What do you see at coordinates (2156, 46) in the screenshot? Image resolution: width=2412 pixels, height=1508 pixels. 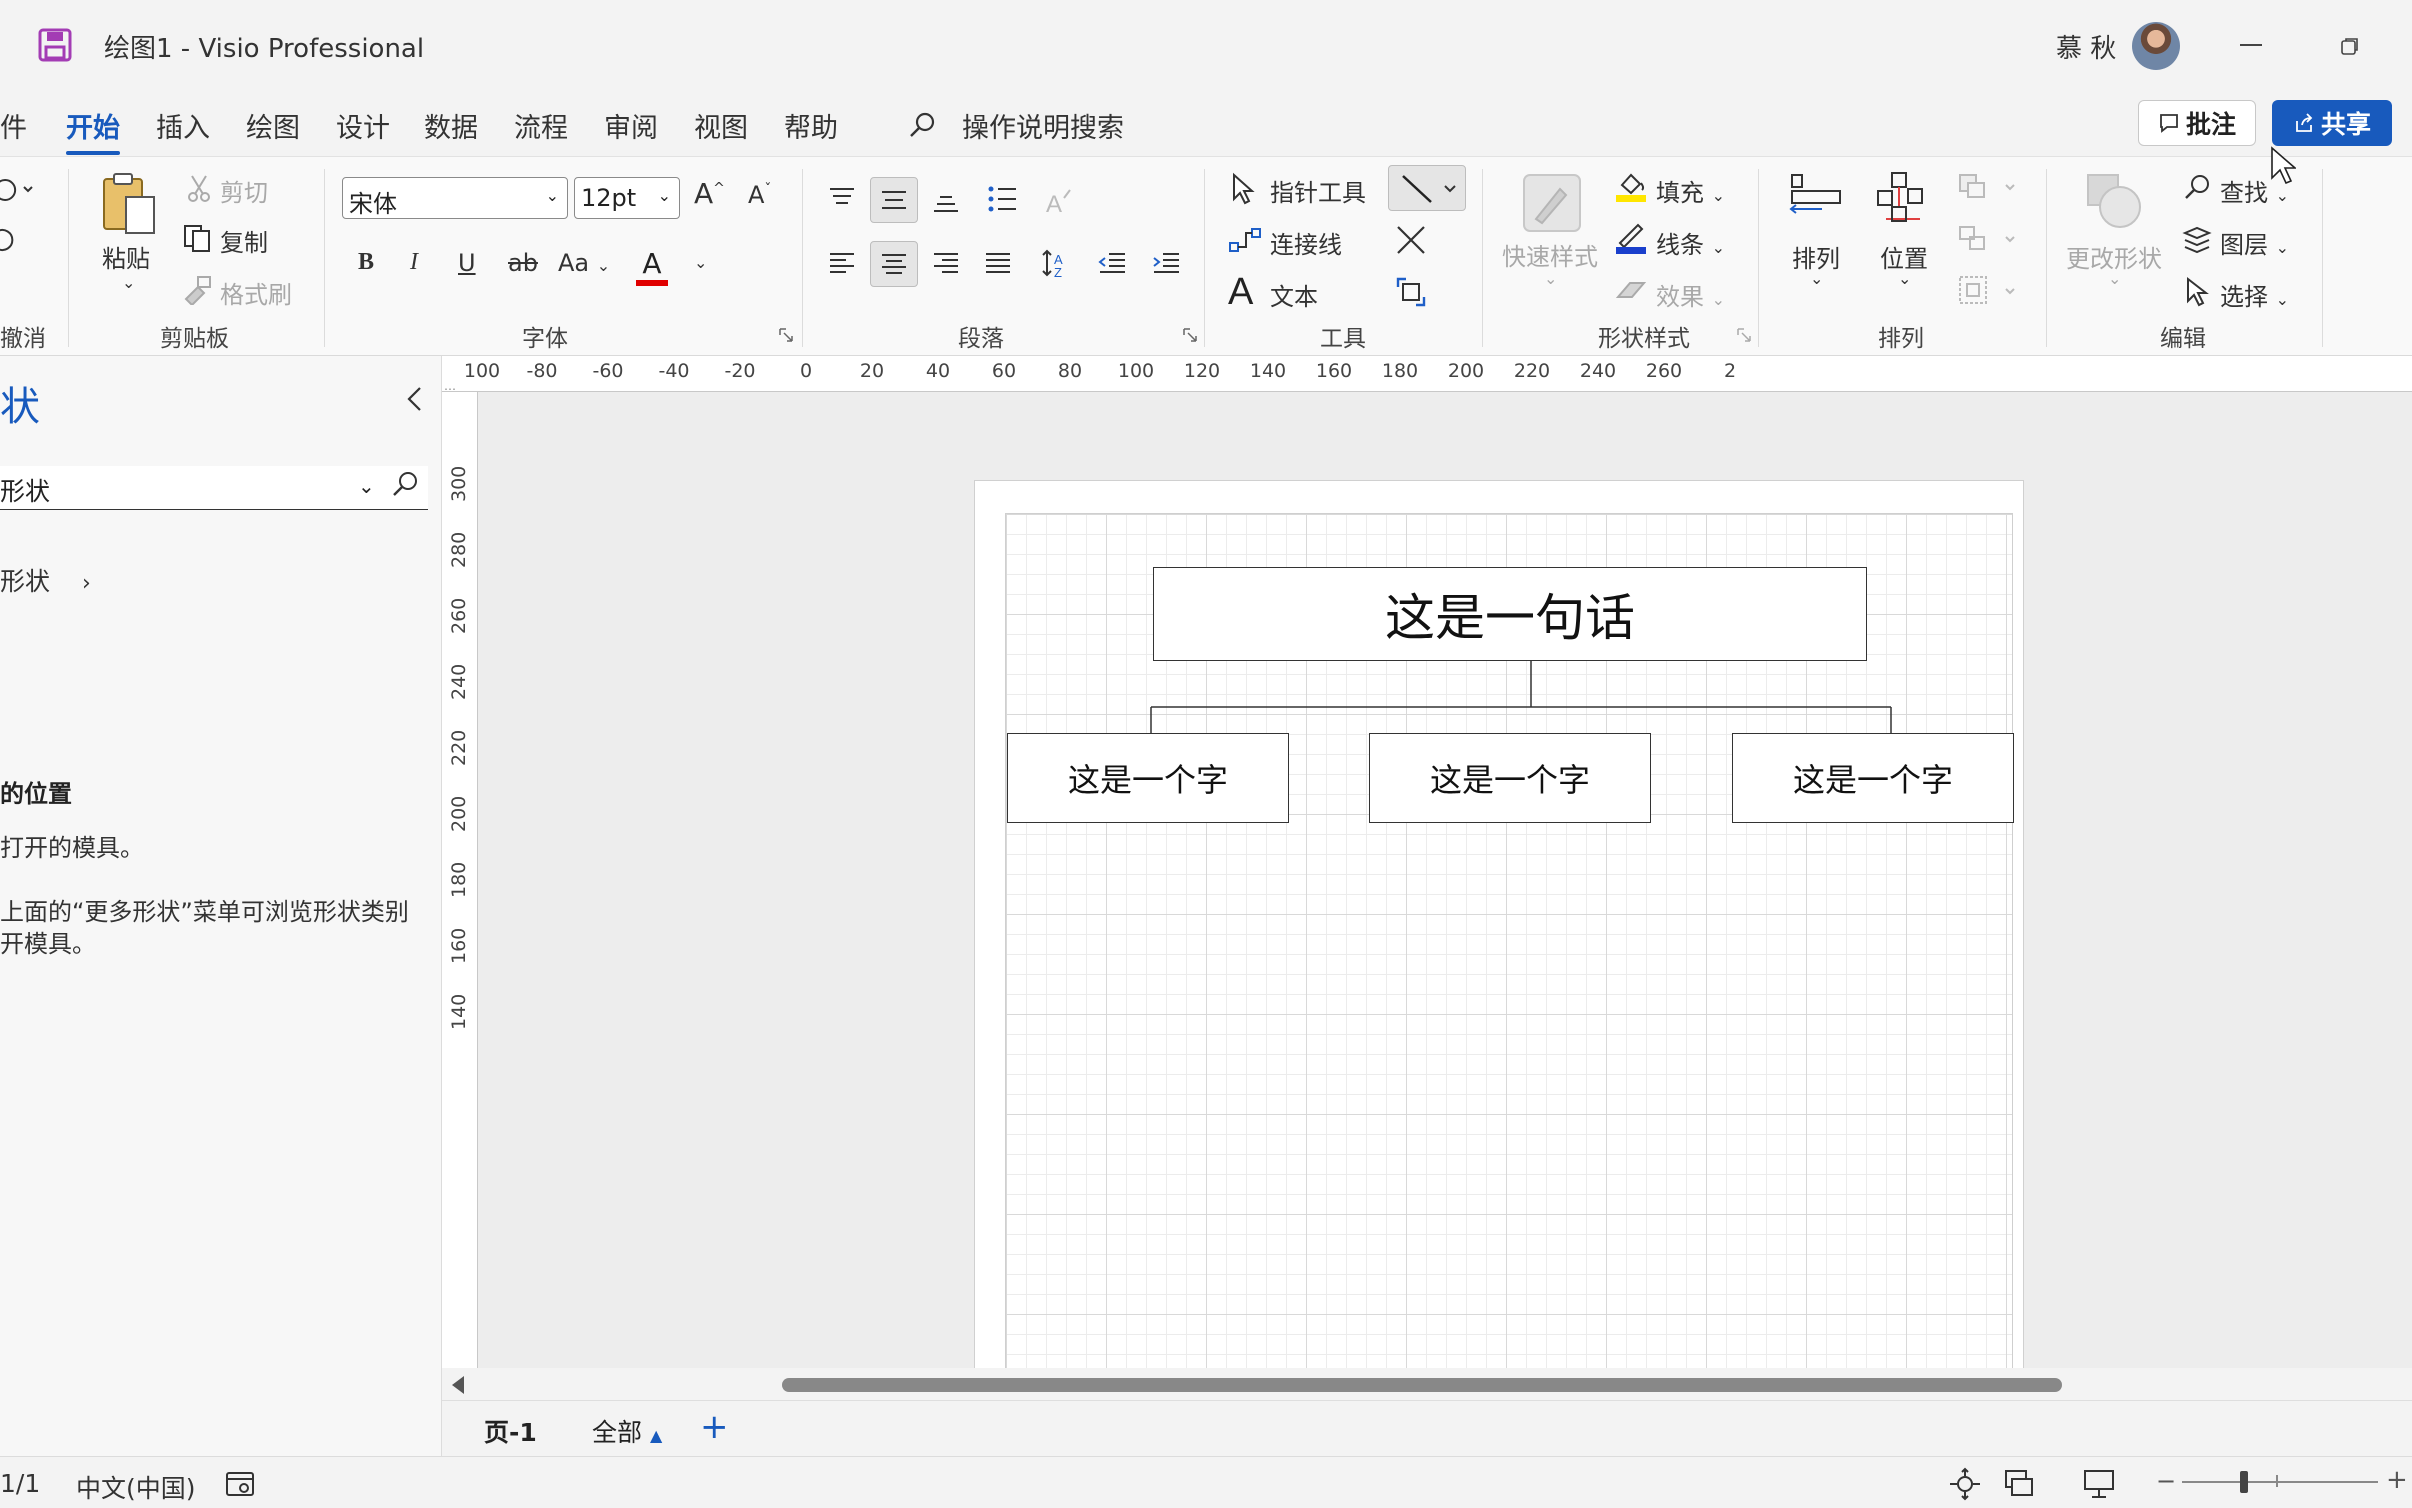 I see `avatar` at bounding box center [2156, 46].